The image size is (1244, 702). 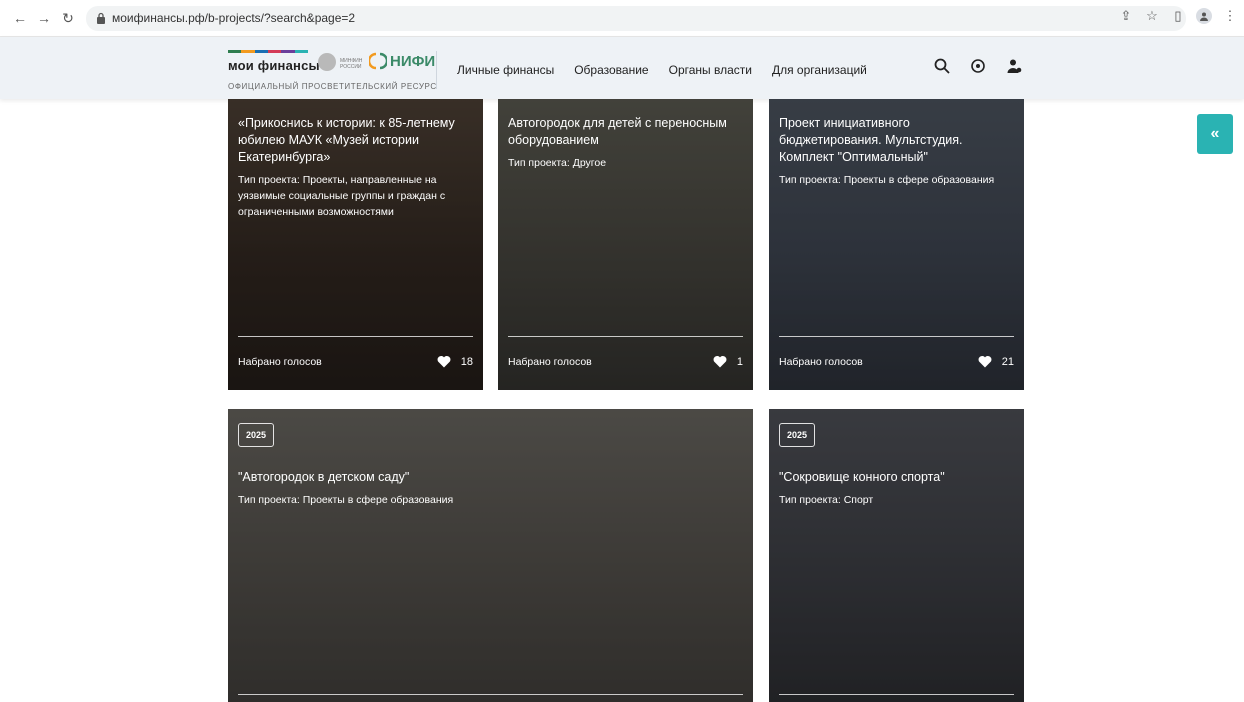 What do you see at coordinates (557, 163) in the screenshot?
I see `project-type: Тип проекта: Другое` at bounding box center [557, 163].